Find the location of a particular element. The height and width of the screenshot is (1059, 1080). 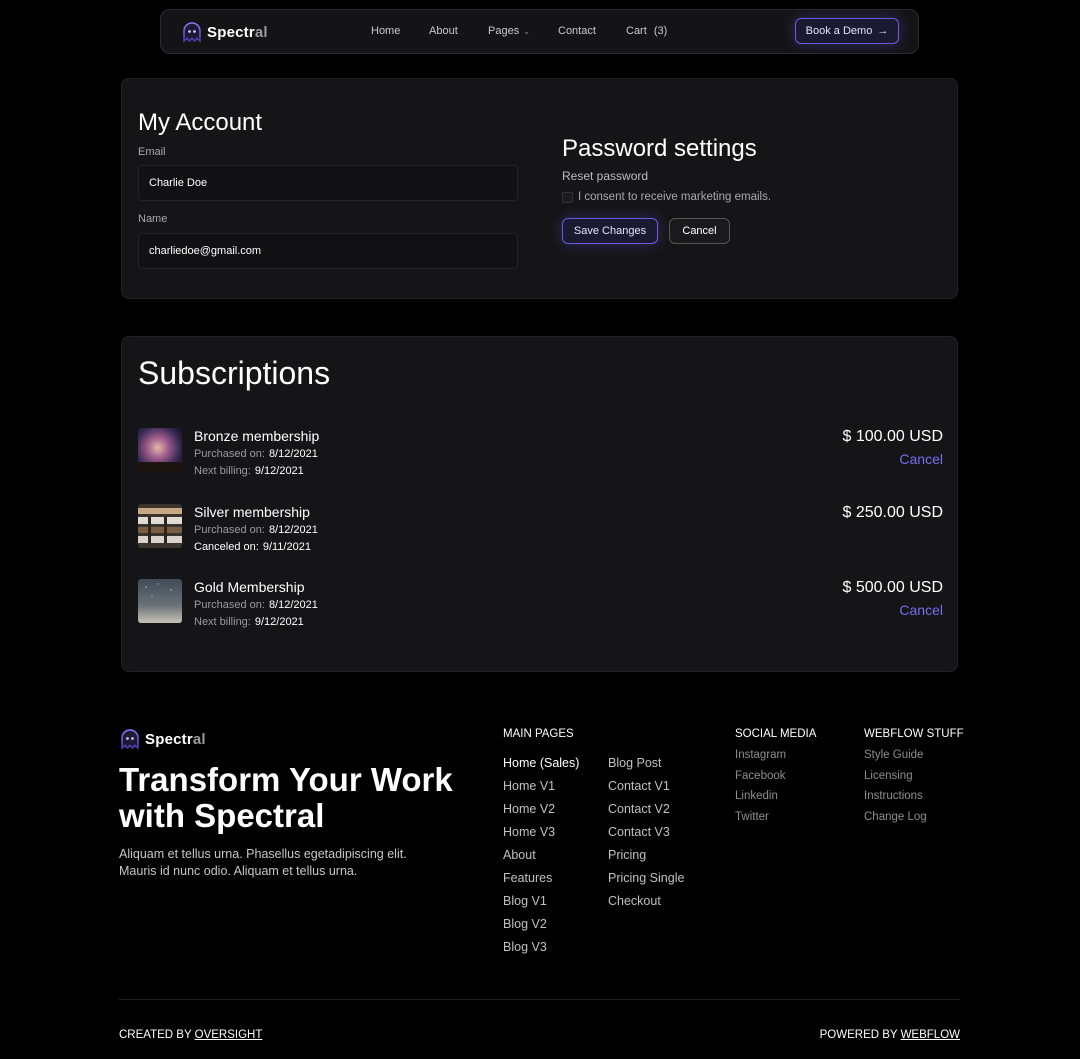

cart-count: (3) is located at coordinates (660, 31).